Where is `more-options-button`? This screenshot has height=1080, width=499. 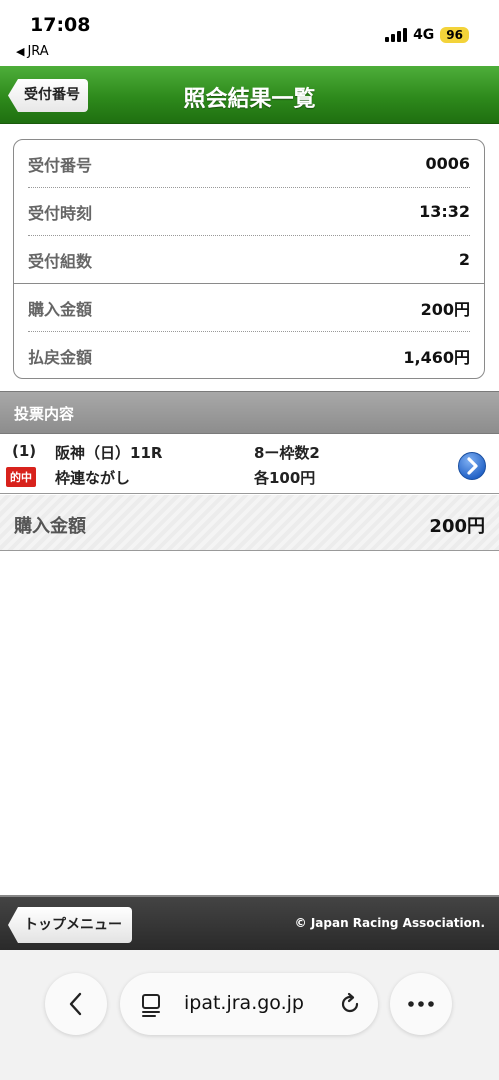 more-options-button is located at coordinates (421, 1004).